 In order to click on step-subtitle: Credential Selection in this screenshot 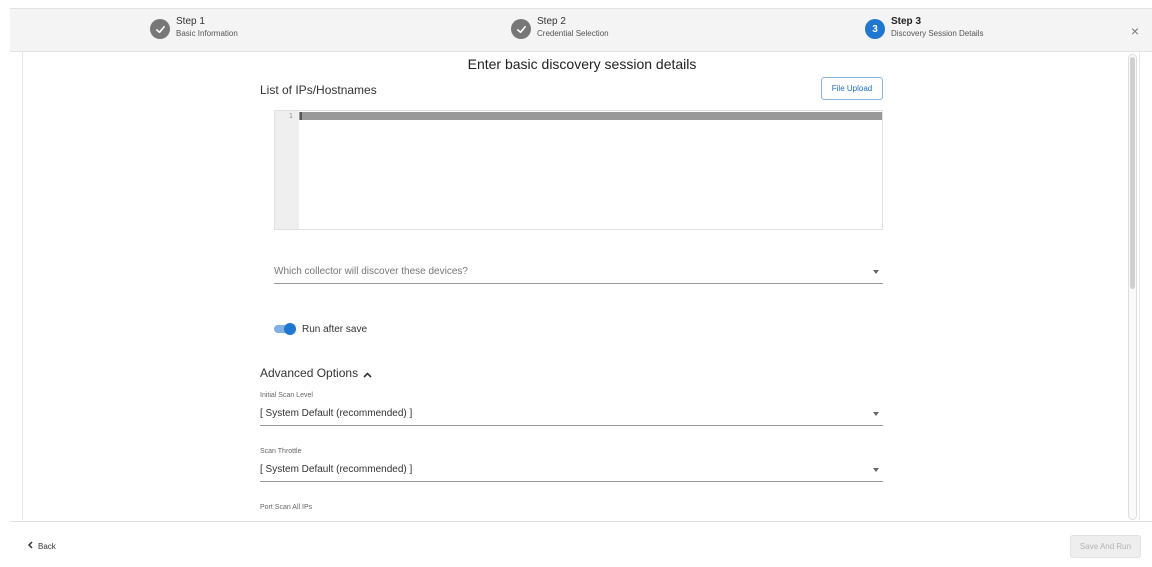, I will do `click(573, 33)`.